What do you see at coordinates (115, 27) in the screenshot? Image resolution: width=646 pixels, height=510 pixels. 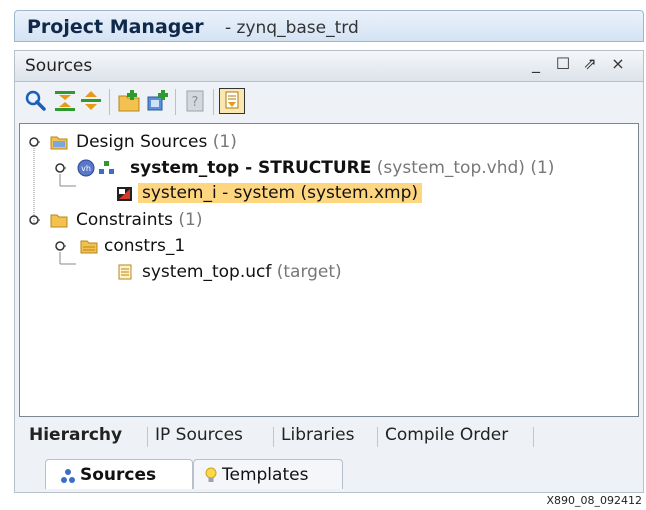 I see `project-manager-title: Project Manager` at bounding box center [115, 27].